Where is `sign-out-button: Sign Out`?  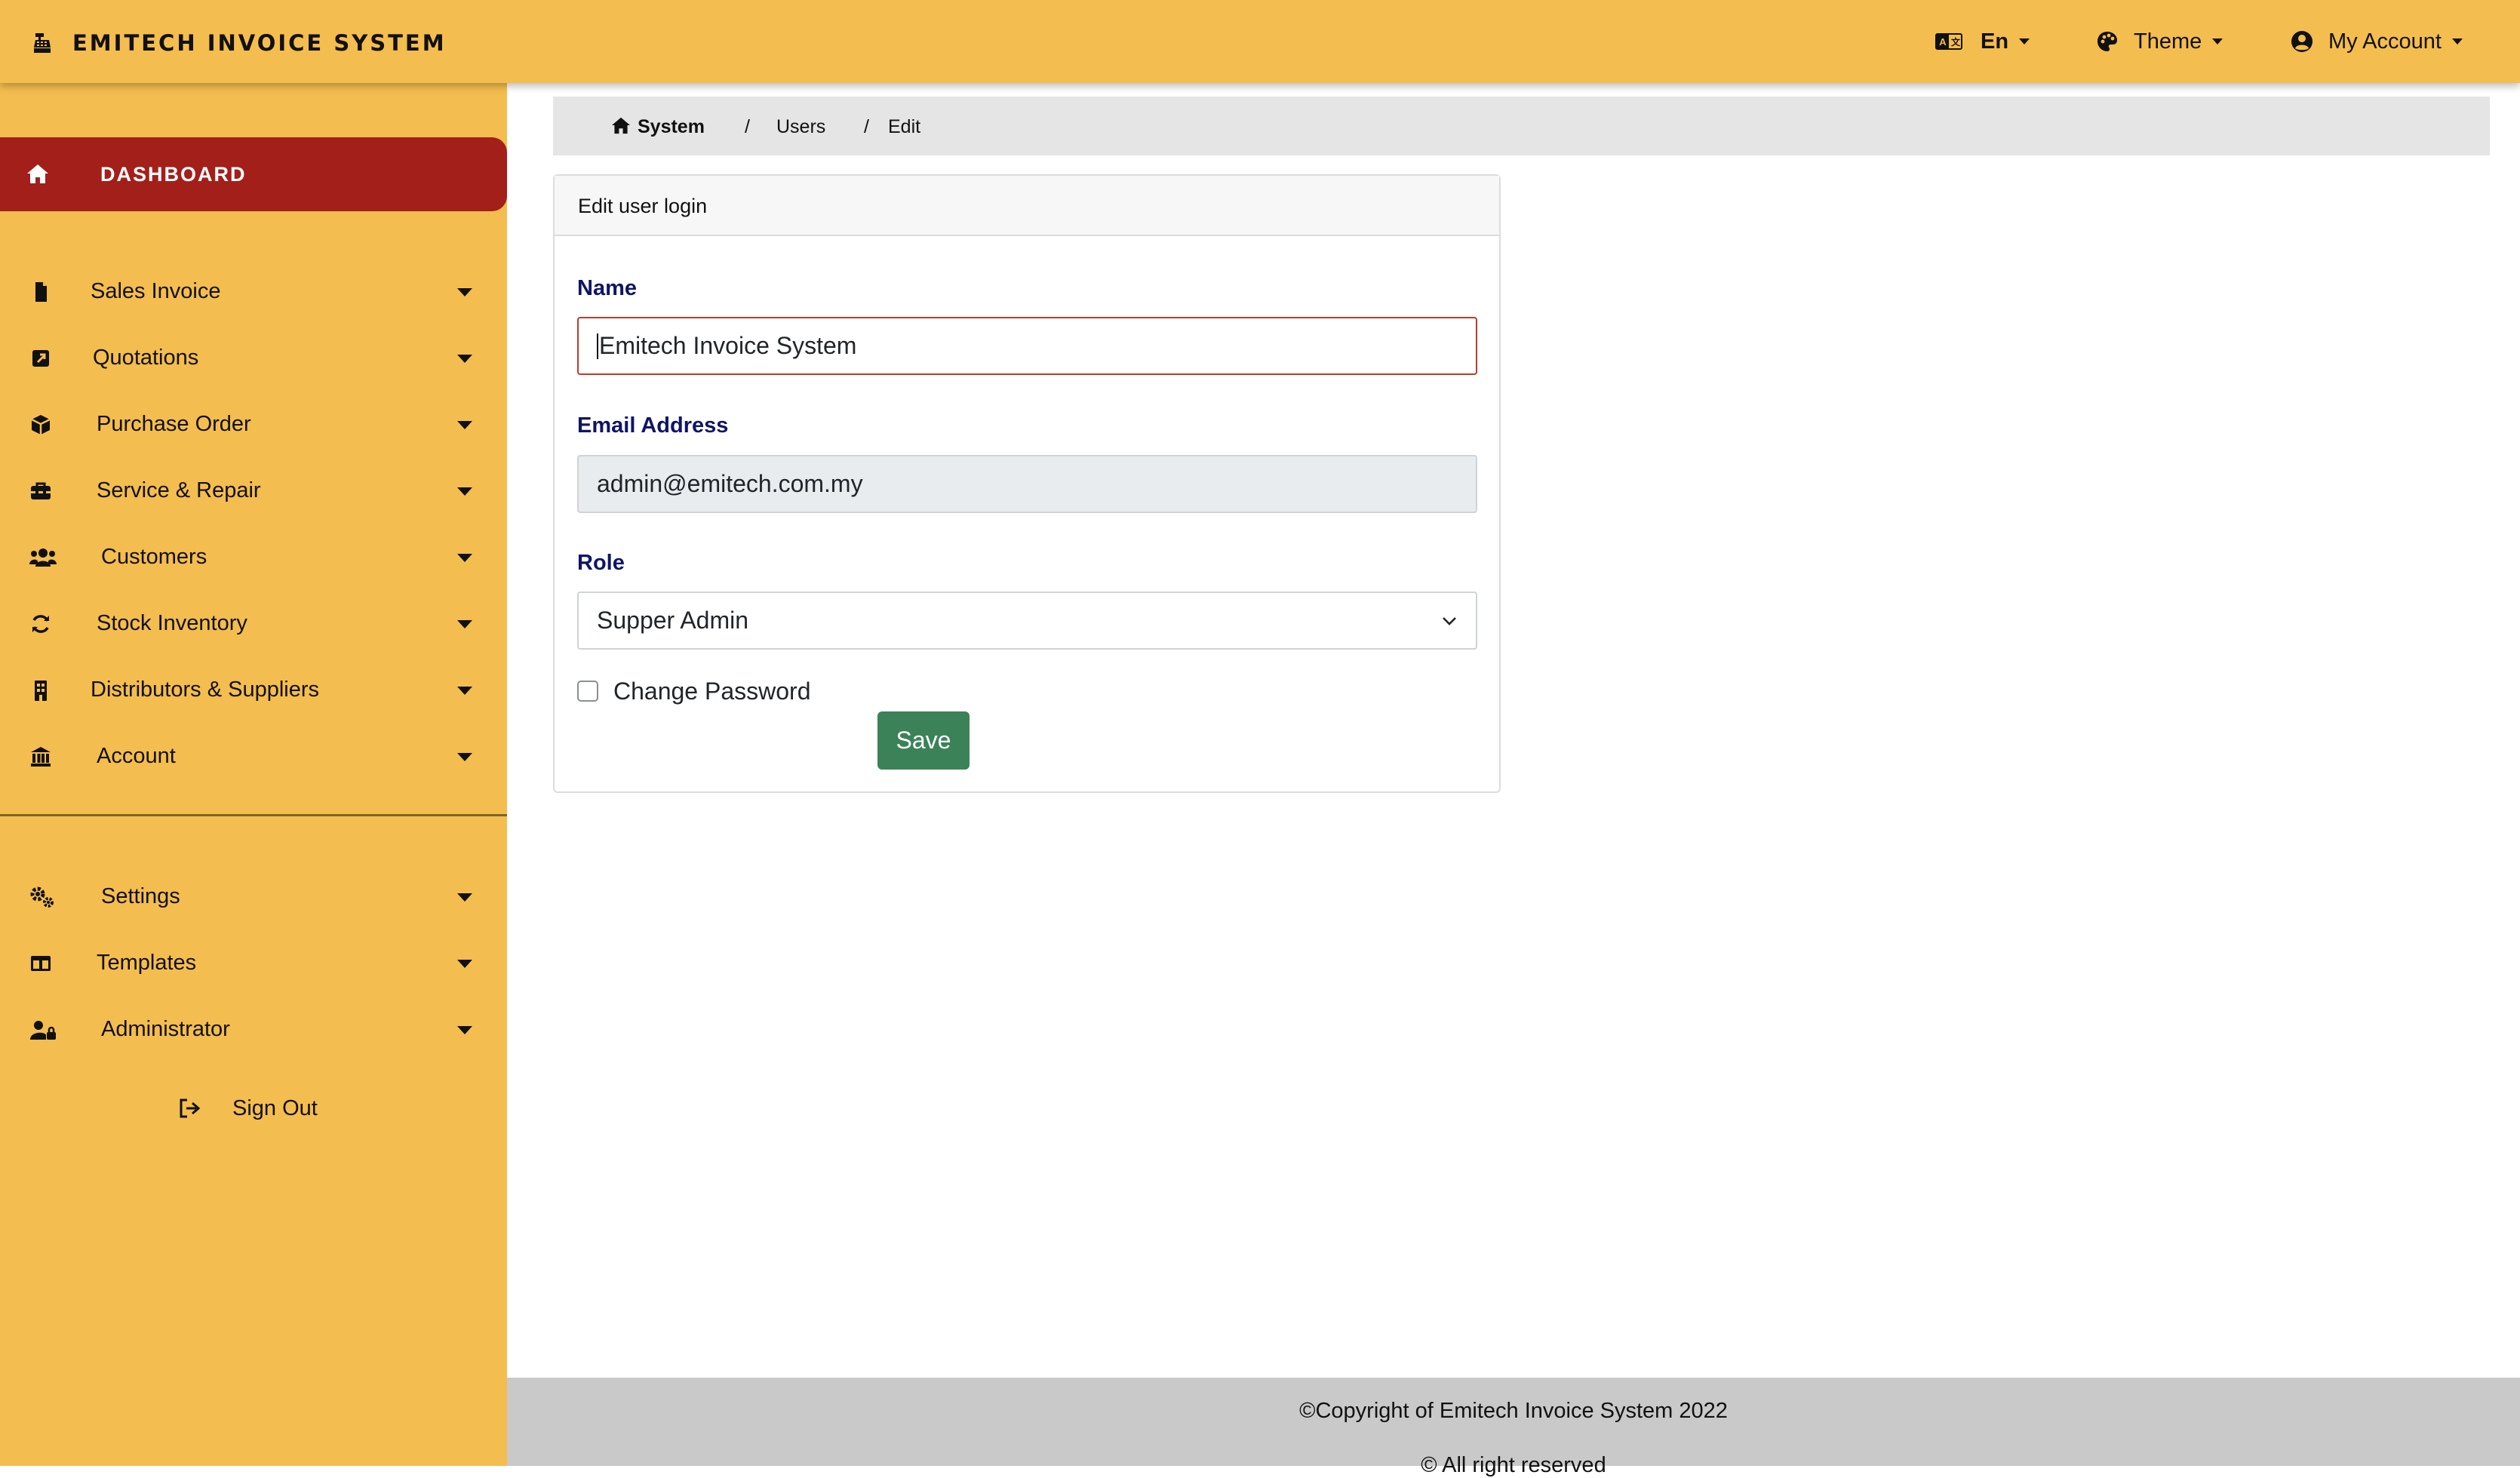 sign-out-button: Sign Out is located at coordinates (248, 1108).